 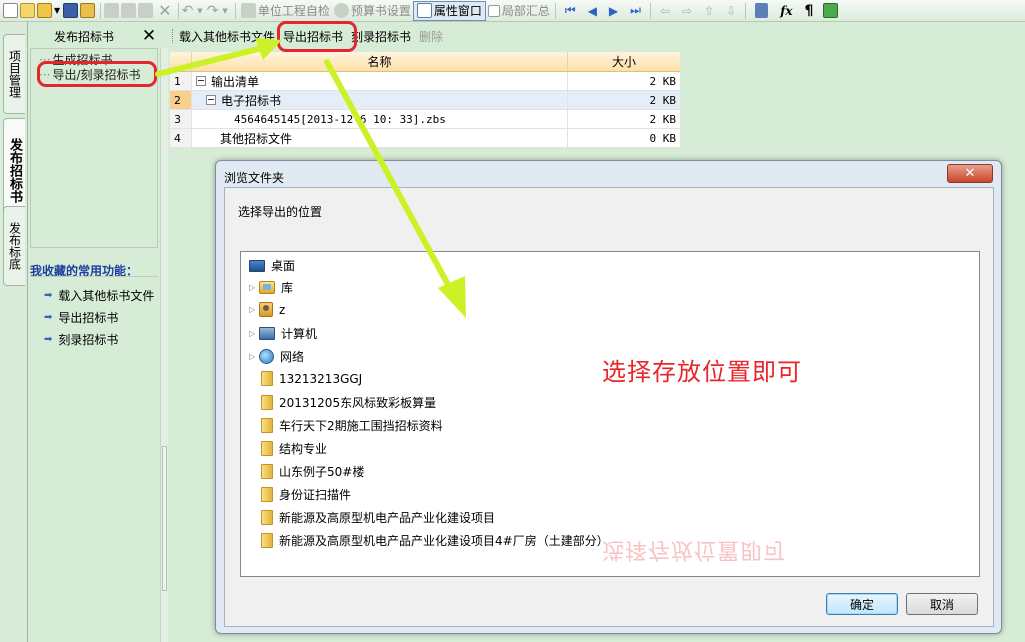 What do you see at coordinates (425, 100) in the screenshot?
I see `table-row: 2 电子招标书 2 KB` at bounding box center [425, 100].